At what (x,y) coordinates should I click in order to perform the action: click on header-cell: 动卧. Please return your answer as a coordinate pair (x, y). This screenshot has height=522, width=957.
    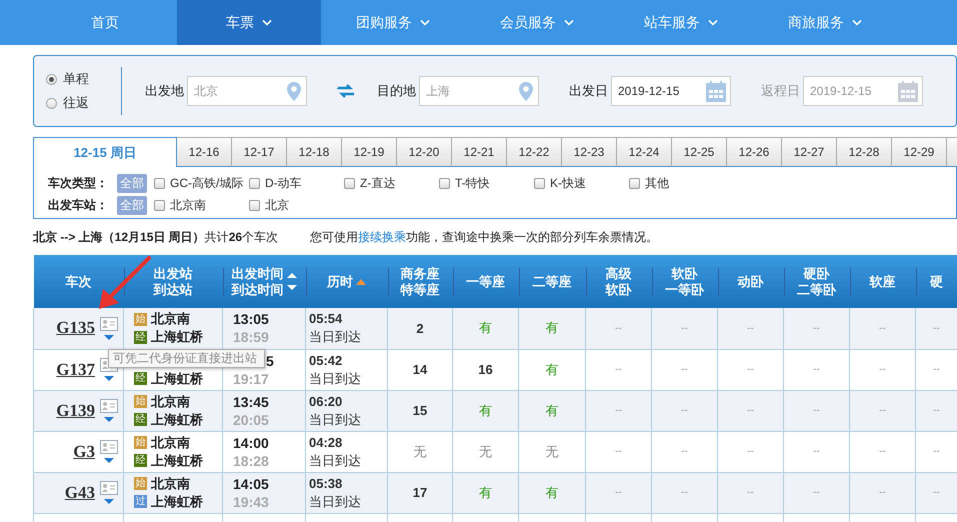
    Looking at the image, I should click on (751, 281).